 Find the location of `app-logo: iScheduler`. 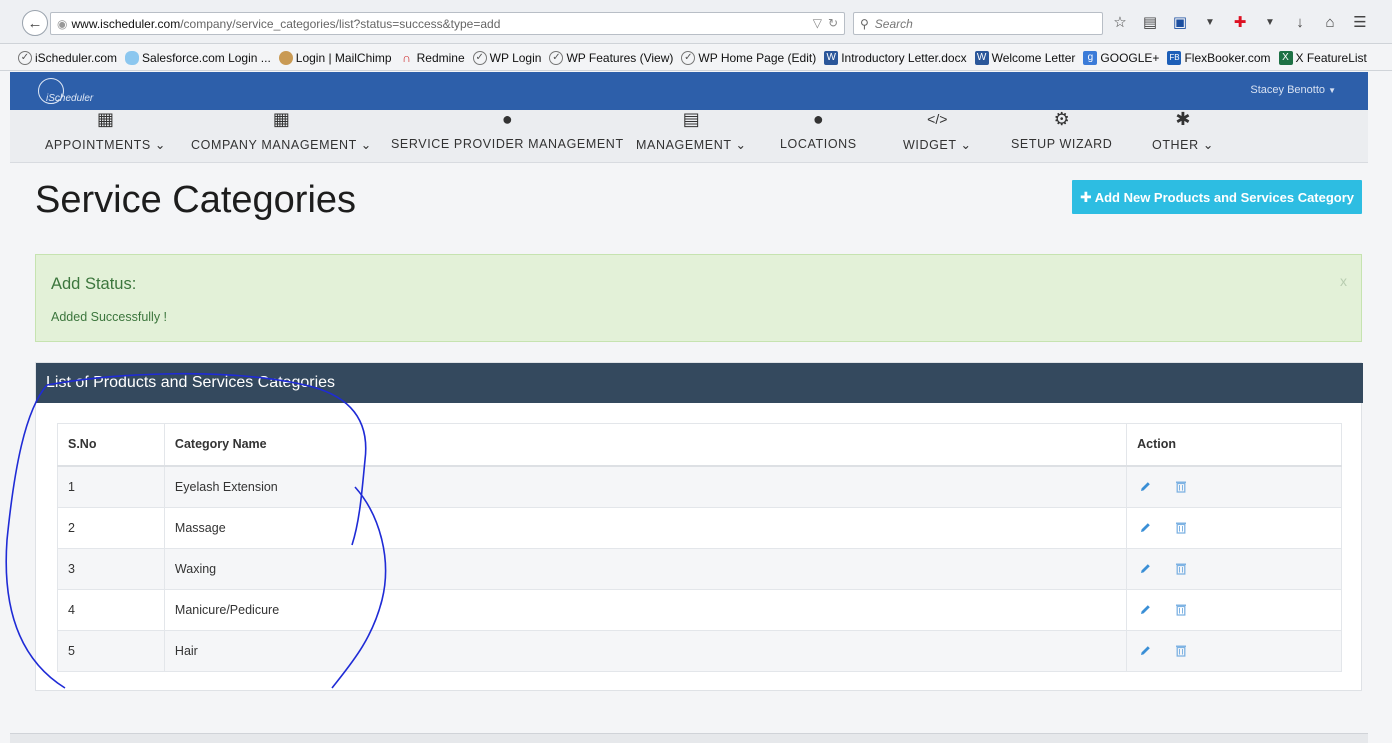

app-logo: iScheduler is located at coordinates (69, 91).